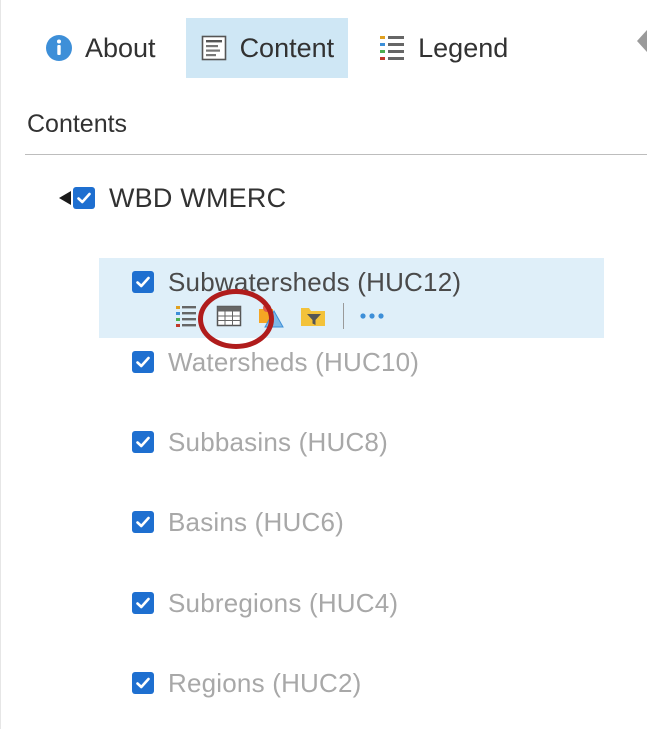  What do you see at coordinates (187, 316) in the screenshot?
I see `legend-list-icon` at bounding box center [187, 316].